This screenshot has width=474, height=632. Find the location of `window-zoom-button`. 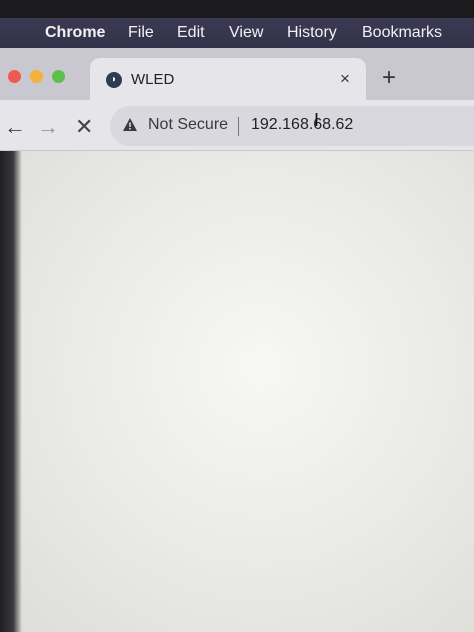

window-zoom-button is located at coordinates (58, 76).